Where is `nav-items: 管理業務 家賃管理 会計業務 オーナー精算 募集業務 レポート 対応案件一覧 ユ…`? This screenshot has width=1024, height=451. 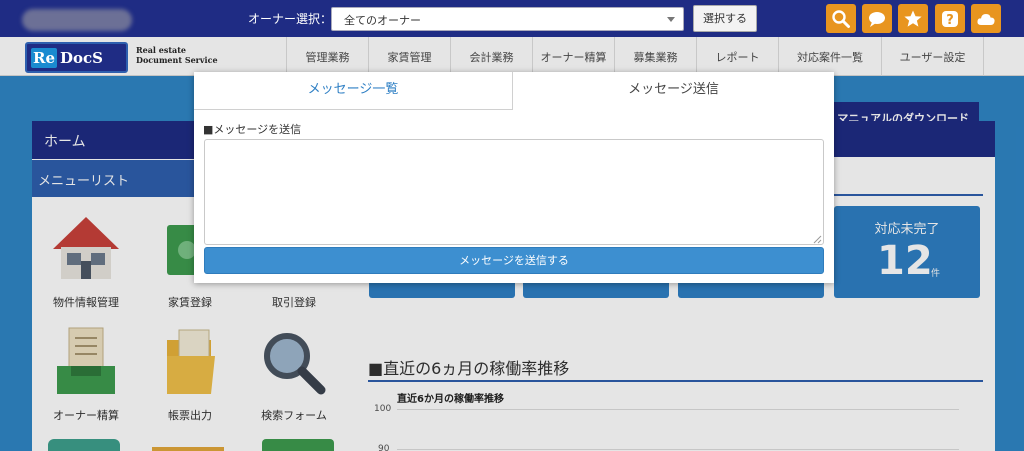 nav-items: 管理業務 家賃管理 会計業務 オーナー精算 募集業務 レポート 対応案件一覧 ユ… is located at coordinates (635, 56).